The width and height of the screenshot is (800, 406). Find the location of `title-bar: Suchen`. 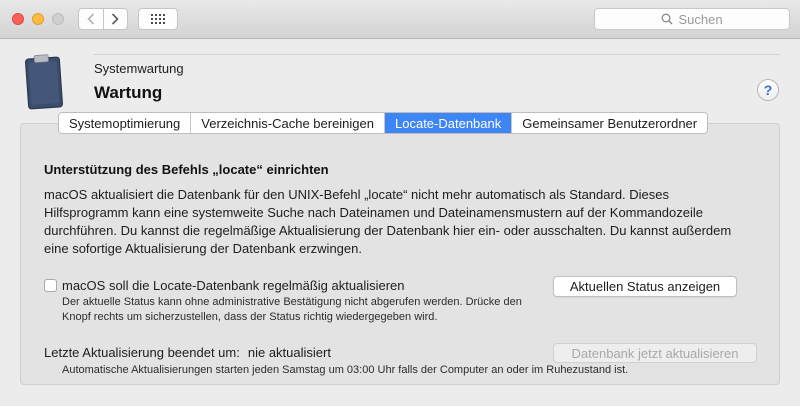

title-bar: Suchen is located at coordinates (400, 19).